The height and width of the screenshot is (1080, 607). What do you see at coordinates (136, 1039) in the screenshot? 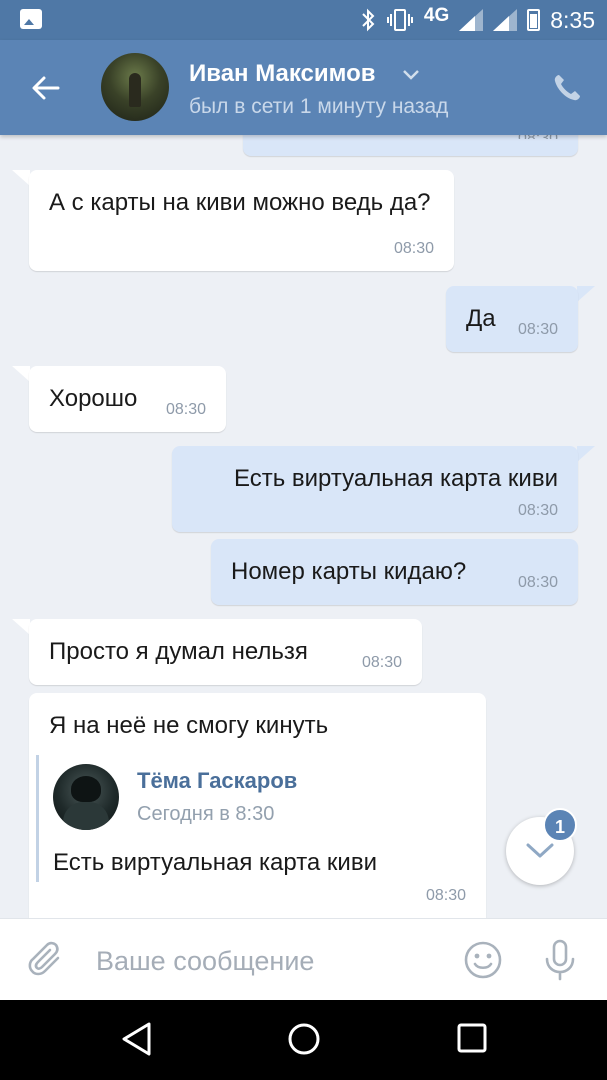
I see `nav-back-icon` at bounding box center [136, 1039].